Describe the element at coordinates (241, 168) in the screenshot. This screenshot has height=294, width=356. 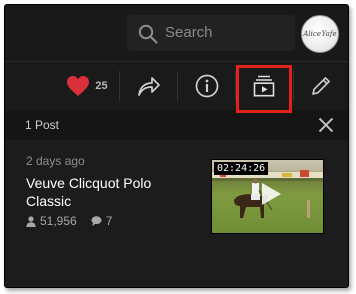
I see `video-duration: 02:24:26` at that location.